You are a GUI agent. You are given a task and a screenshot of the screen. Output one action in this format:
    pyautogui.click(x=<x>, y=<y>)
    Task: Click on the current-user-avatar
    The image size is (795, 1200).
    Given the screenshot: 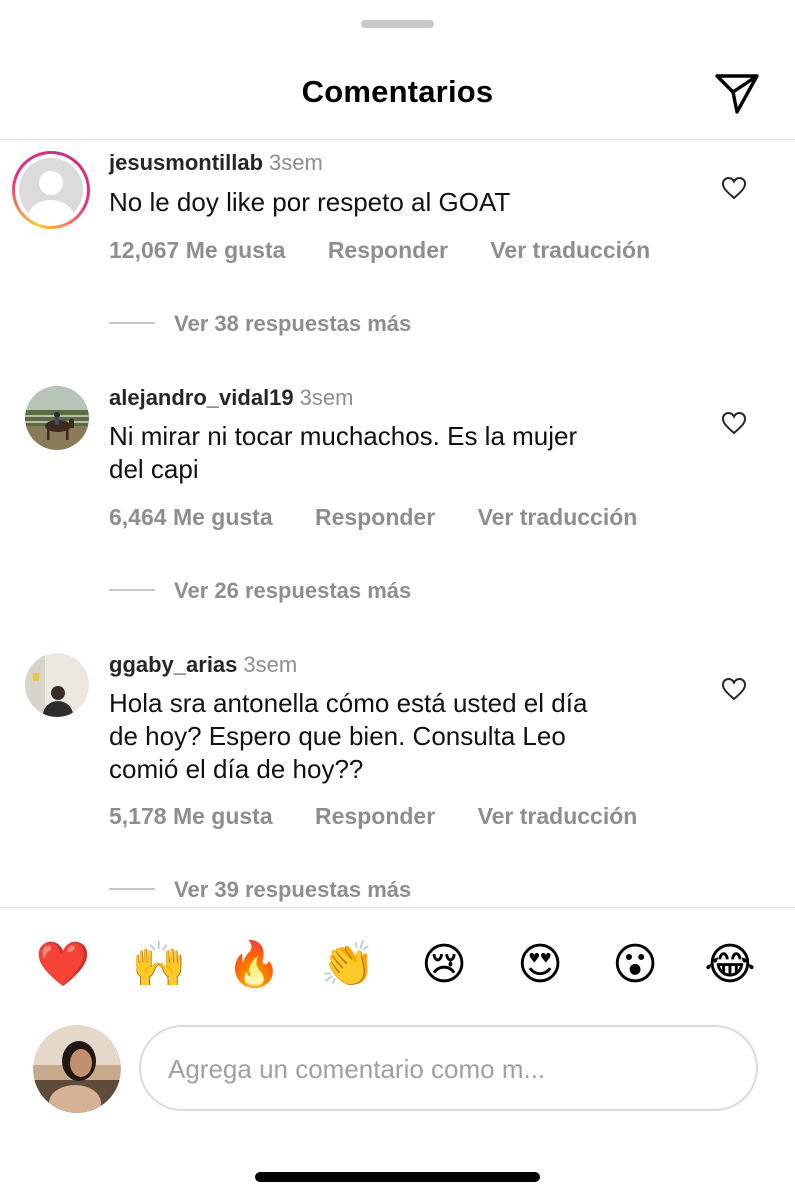 What is the action you would take?
    pyautogui.click(x=77, y=1069)
    